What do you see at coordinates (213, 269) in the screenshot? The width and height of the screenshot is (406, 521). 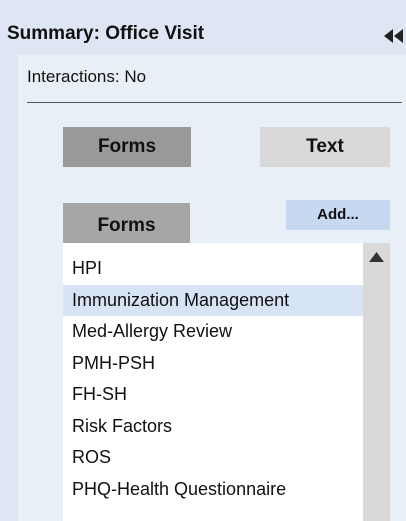 I see `list-item-hpi: HPI` at bounding box center [213, 269].